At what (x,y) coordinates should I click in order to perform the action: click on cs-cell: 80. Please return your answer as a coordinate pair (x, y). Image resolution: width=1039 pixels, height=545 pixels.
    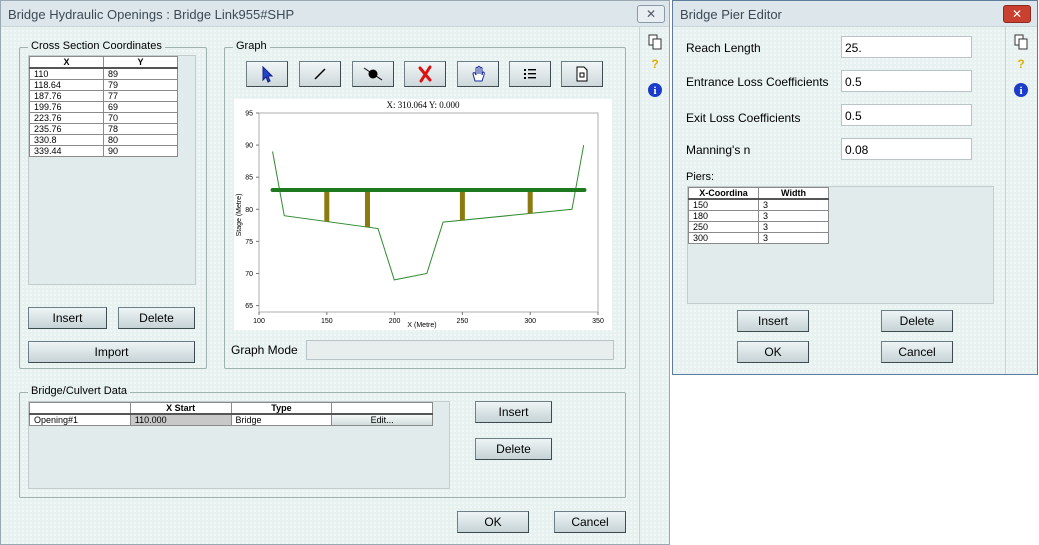
    Looking at the image, I should click on (140, 140).